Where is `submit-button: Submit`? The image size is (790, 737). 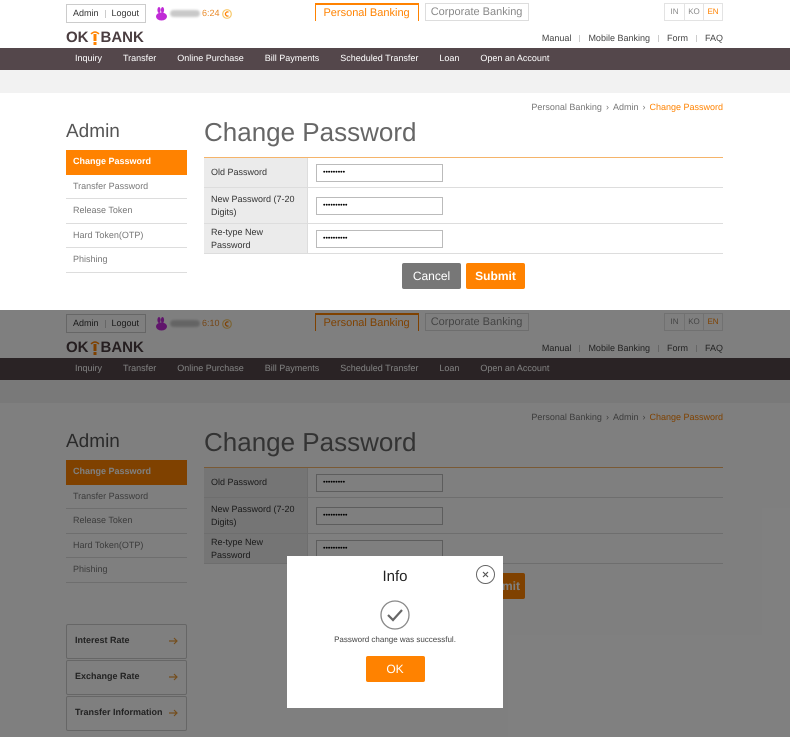
submit-button: Submit is located at coordinates (495, 276).